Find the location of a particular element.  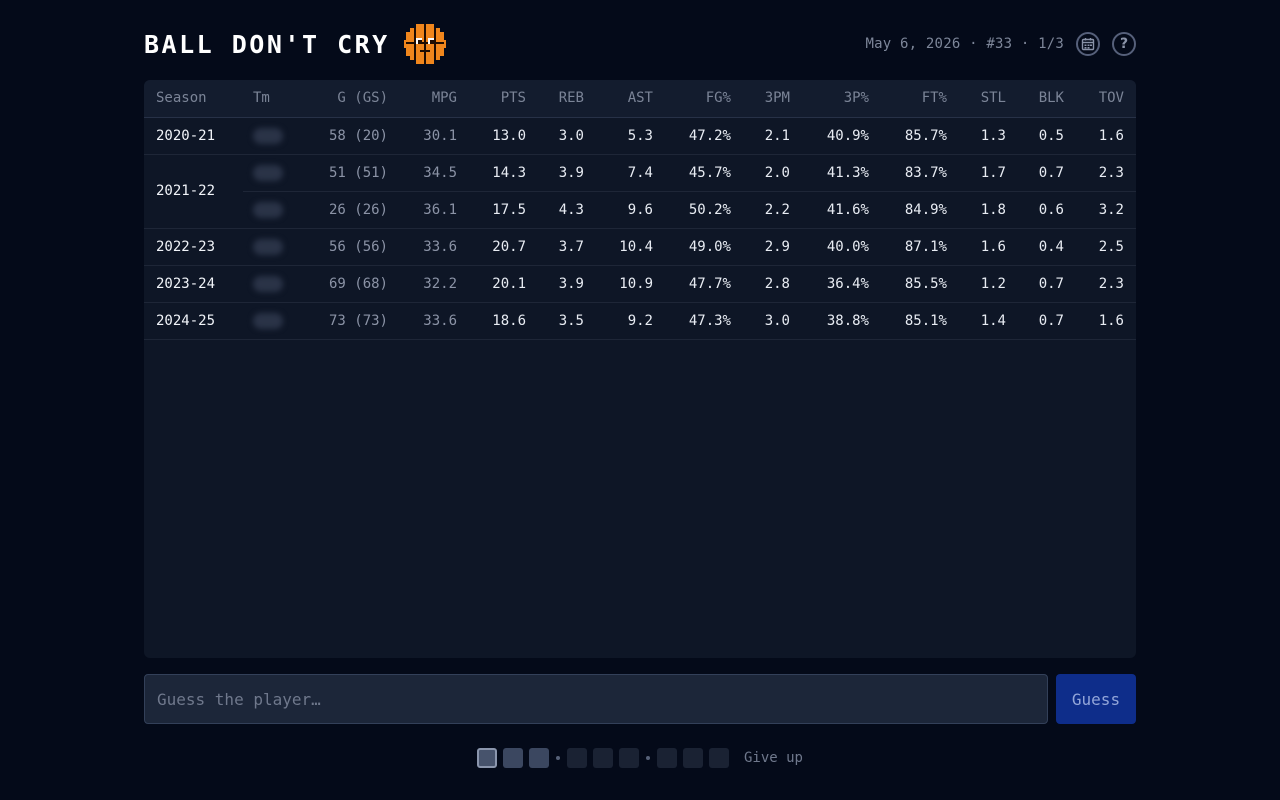

guess-progress: Give up is located at coordinates (640, 758).